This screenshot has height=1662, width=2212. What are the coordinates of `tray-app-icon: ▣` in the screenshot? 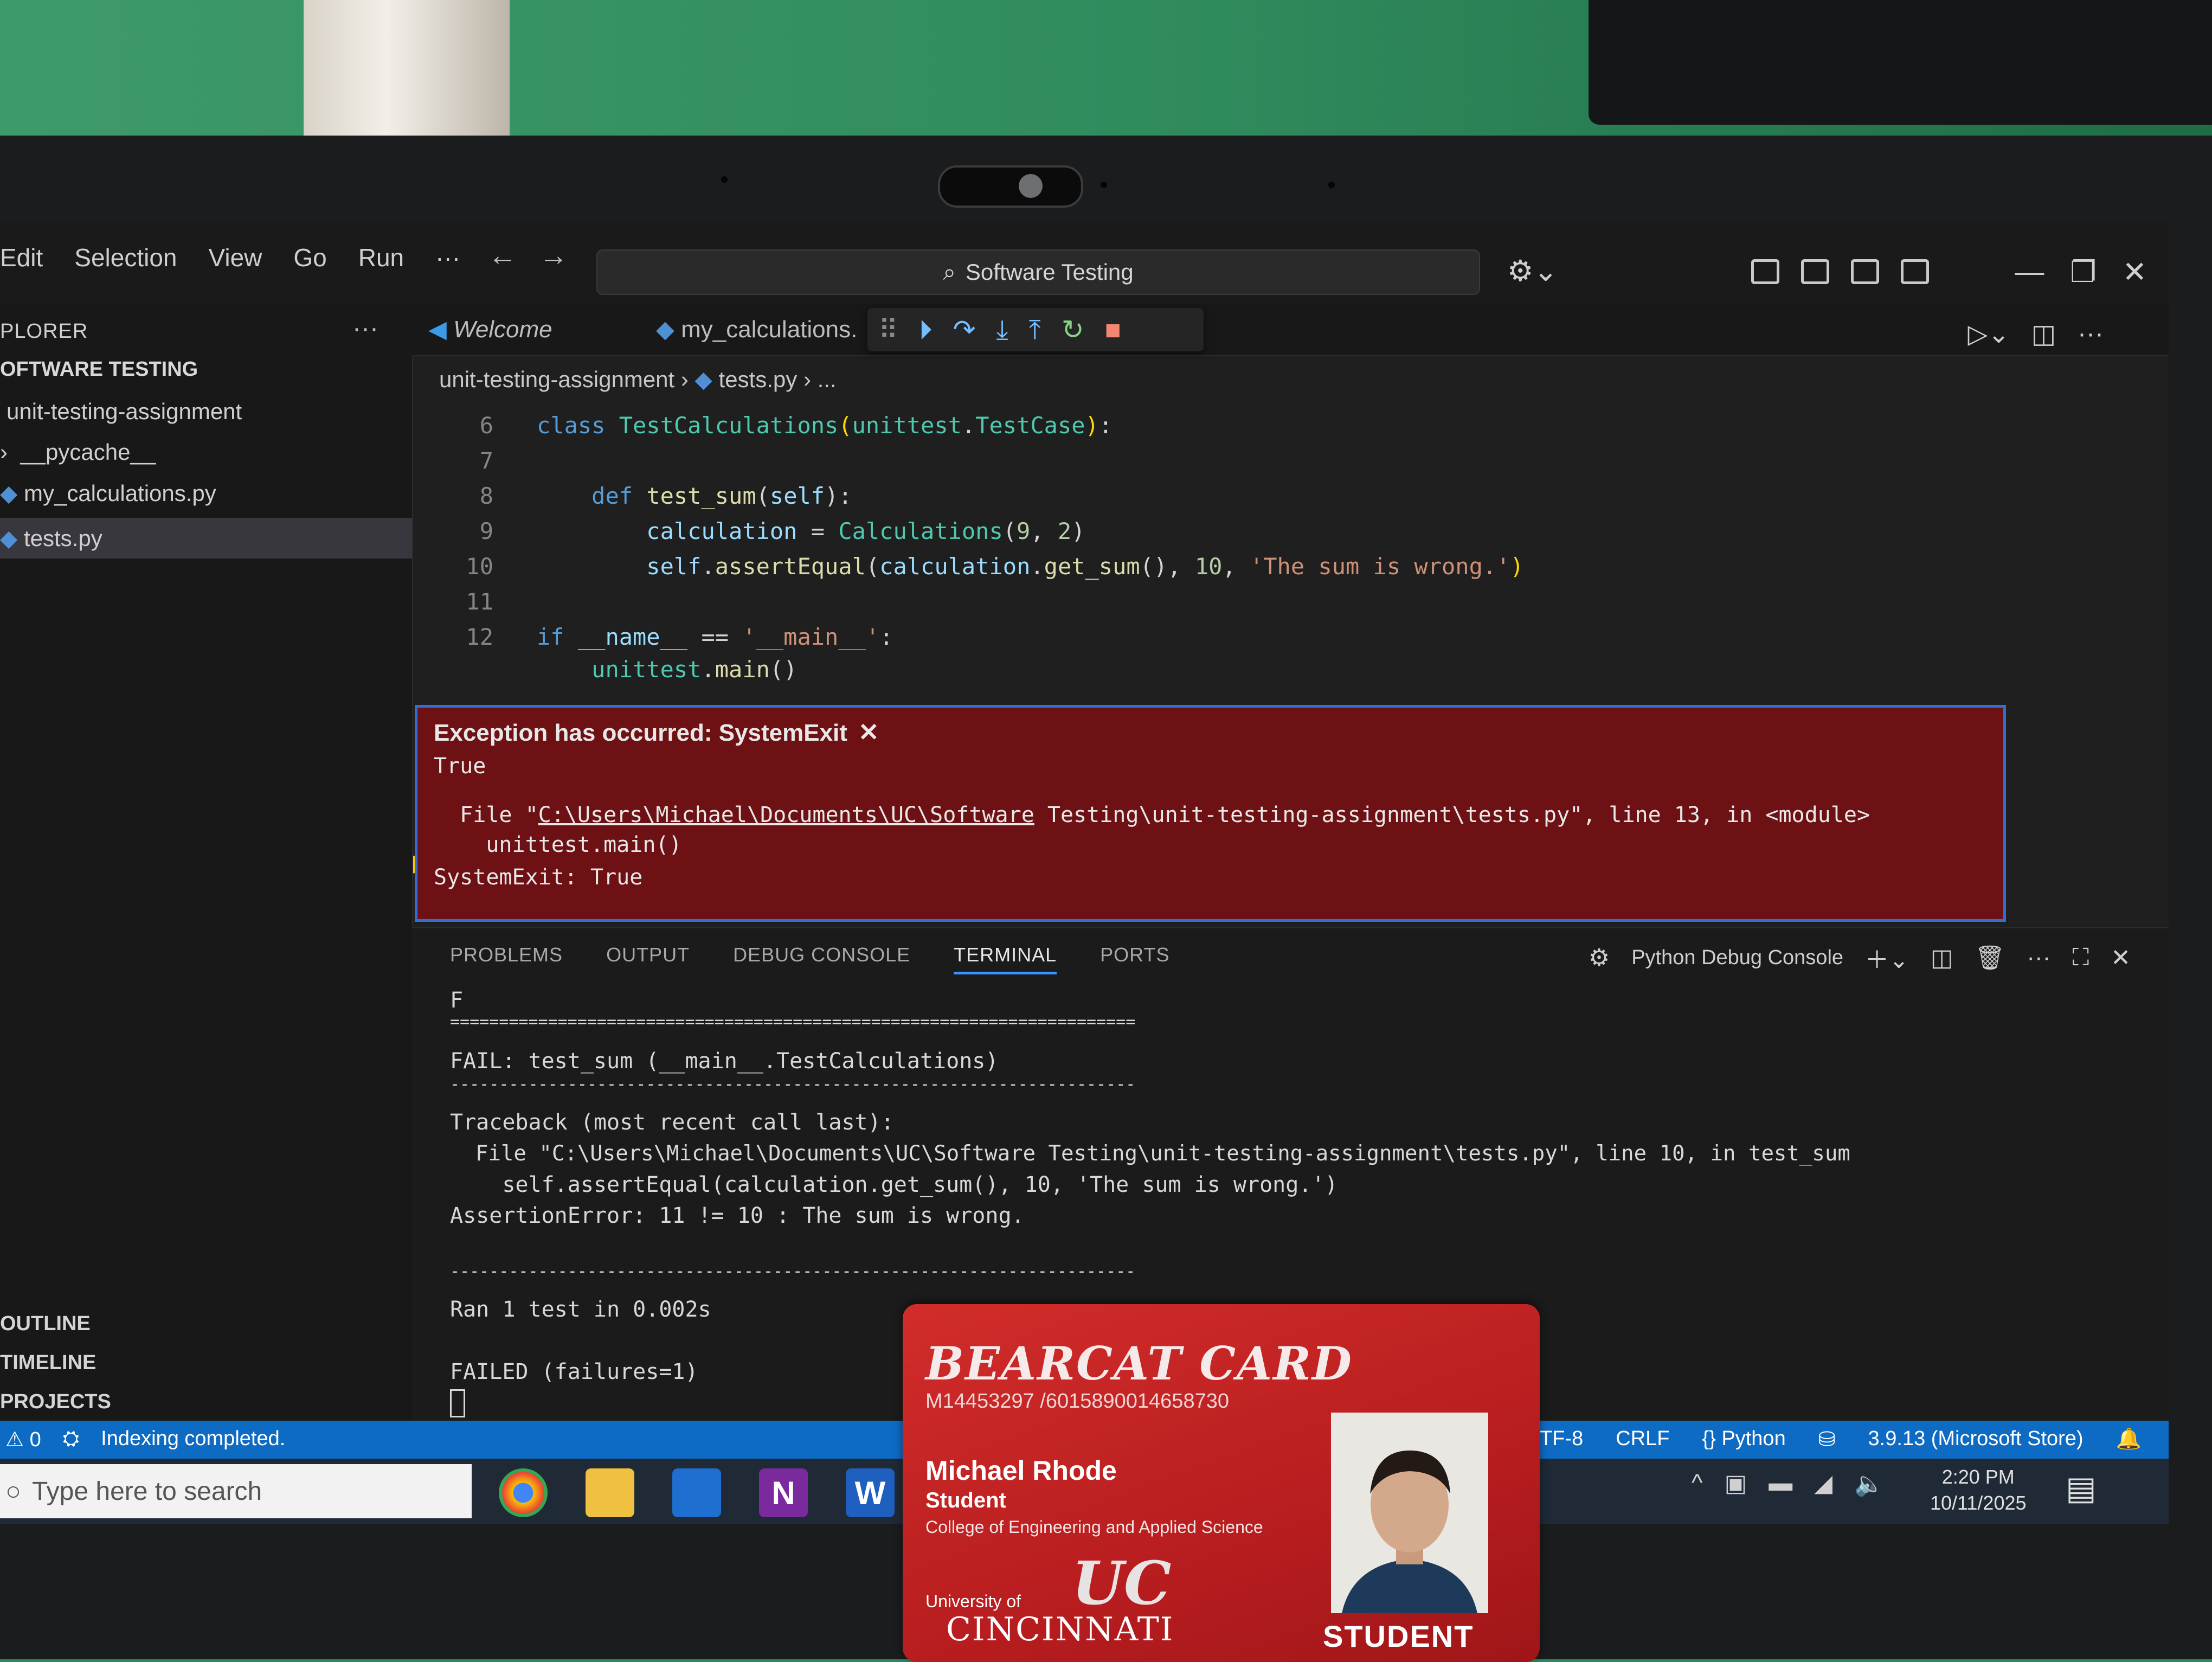 It's located at (1736, 1484).